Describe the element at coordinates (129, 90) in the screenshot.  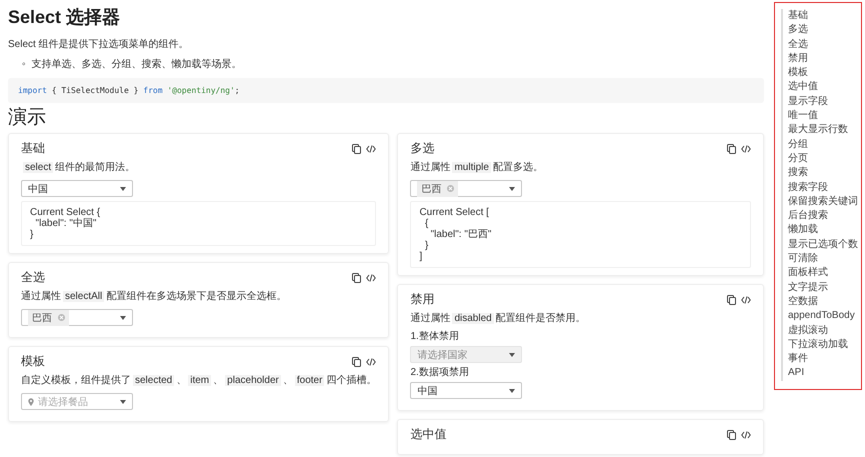
I see `code-text: import { TiSelectModule } from '@opentiny/ng';` at that location.